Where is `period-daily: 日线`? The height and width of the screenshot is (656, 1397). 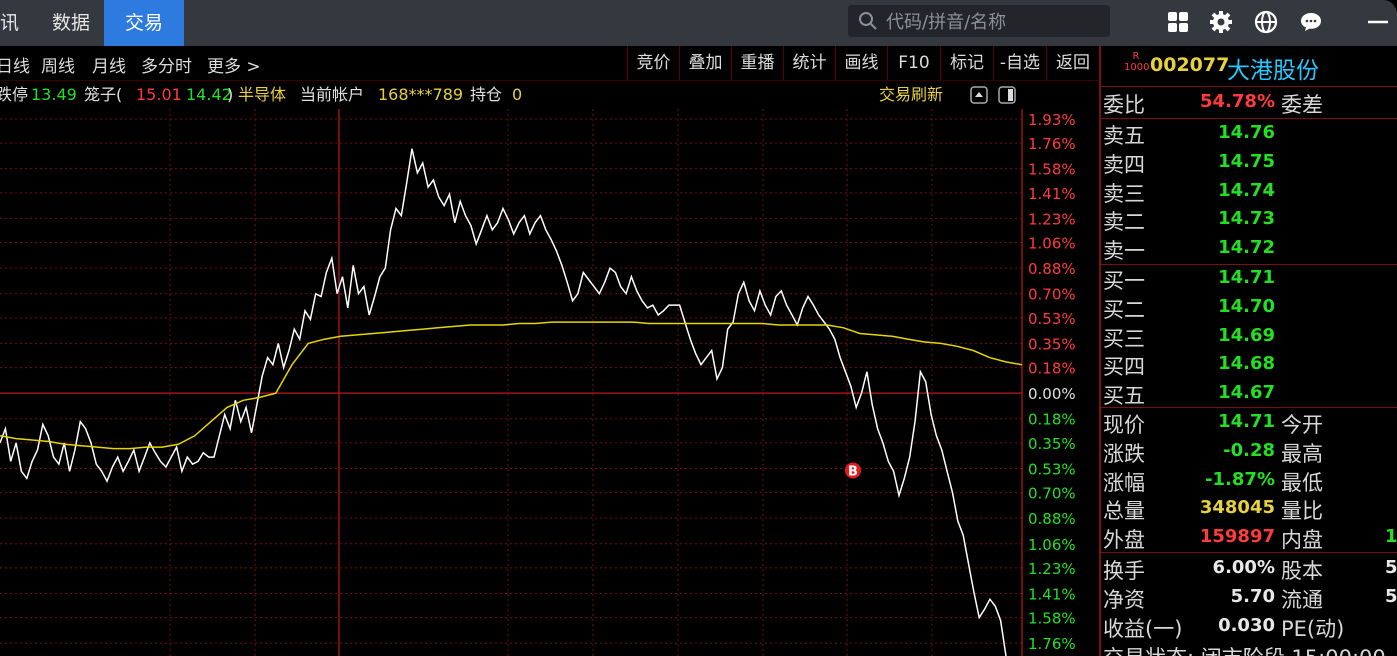
period-daily: 日线 is located at coordinates (15, 64).